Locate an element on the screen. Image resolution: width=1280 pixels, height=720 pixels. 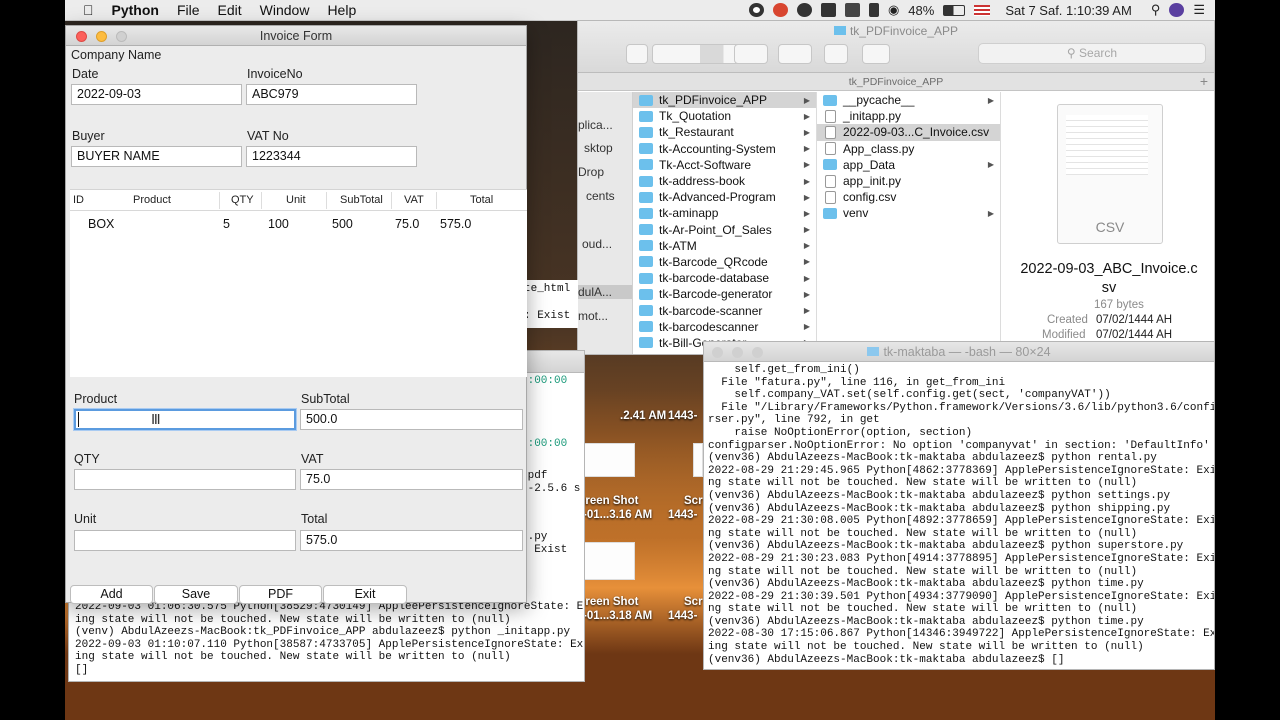
thumbnail-label: -01...3.18 AM is located at coordinates (618, 616).